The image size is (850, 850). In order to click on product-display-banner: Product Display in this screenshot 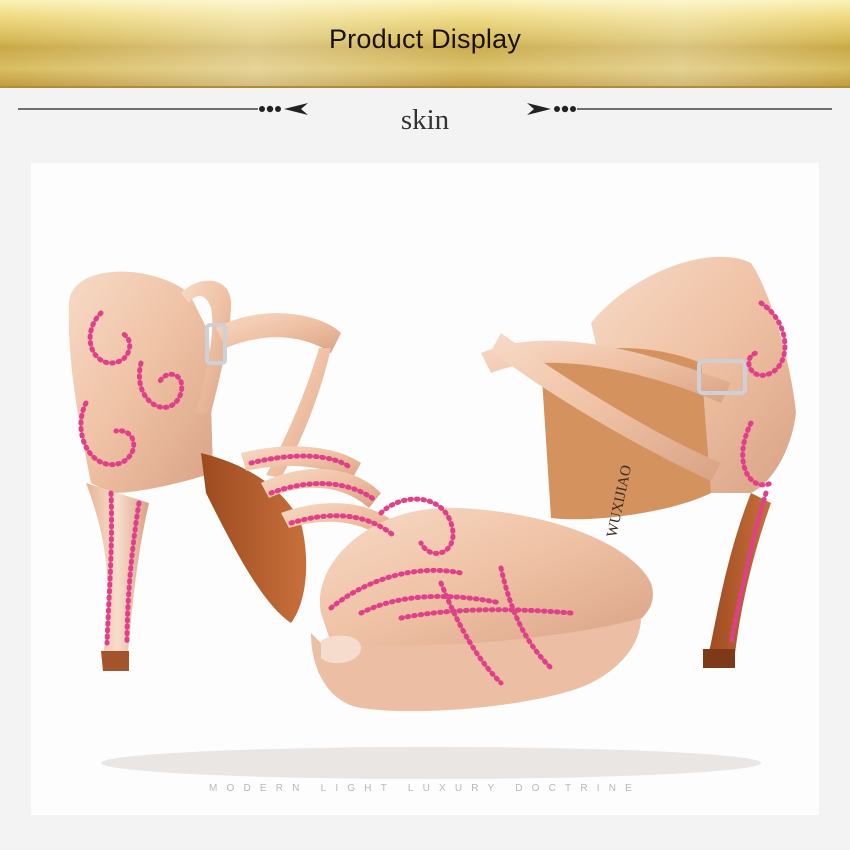, I will do `click(425, 44)`.